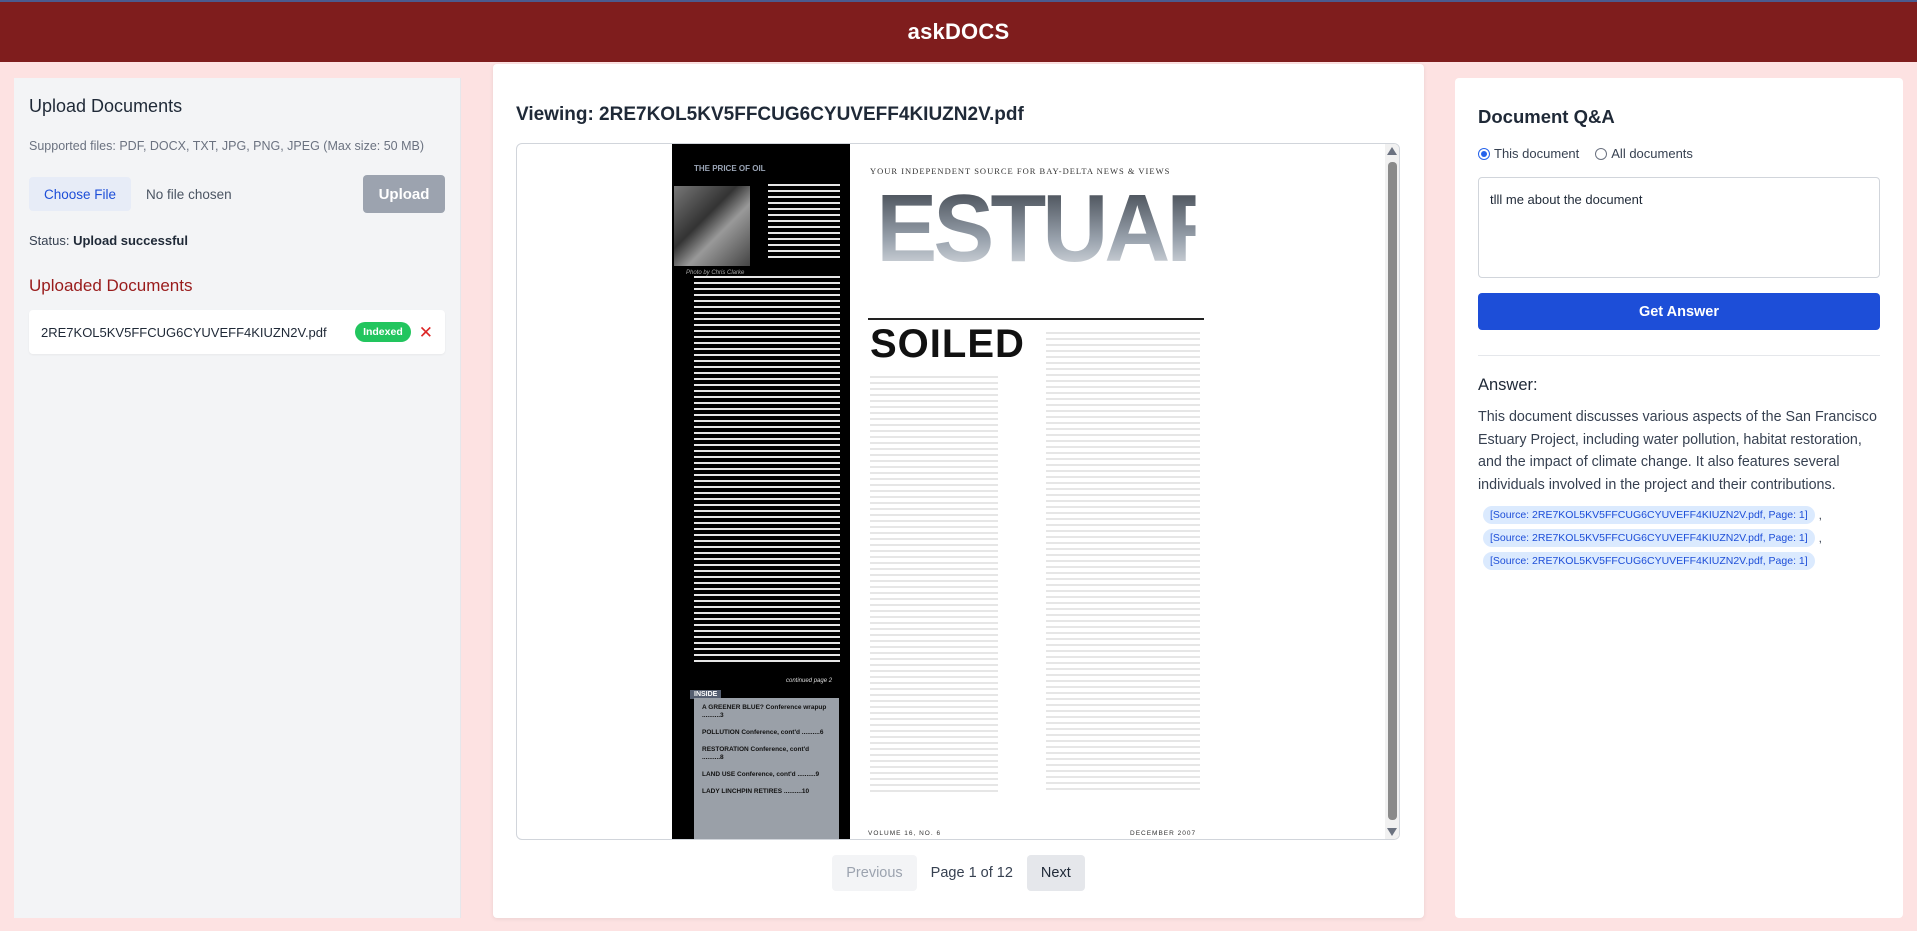 This screenshot has height=931, width=1917. I want to click on pdf-headline: SOILED, so click(947, 344).